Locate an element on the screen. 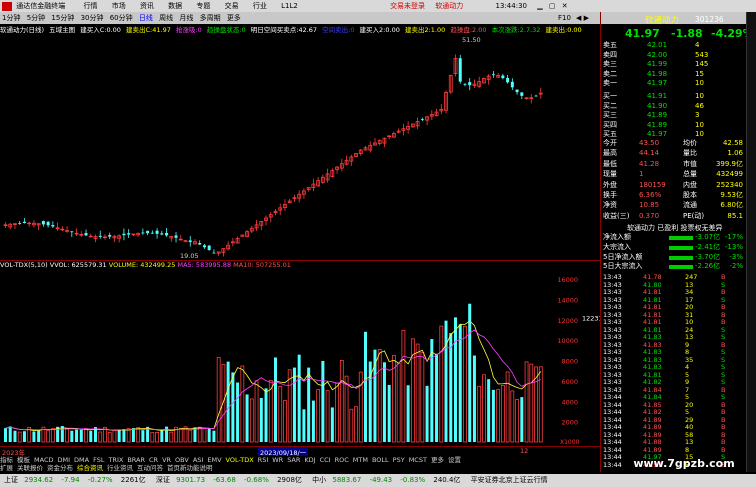 Image resolution: width=756 pixels, height=487 pixels. tab-tabs_row2-0: 扩展 is located at coordinates (6, 468).